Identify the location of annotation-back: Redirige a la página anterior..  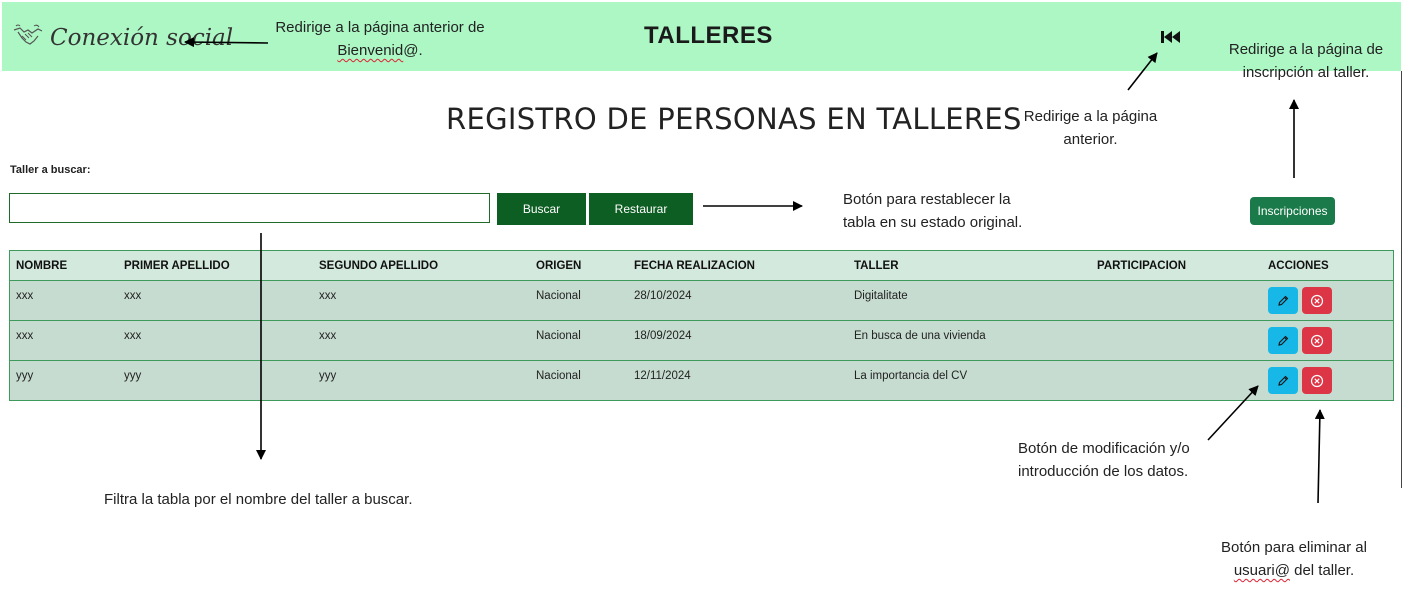
(1090, 128).